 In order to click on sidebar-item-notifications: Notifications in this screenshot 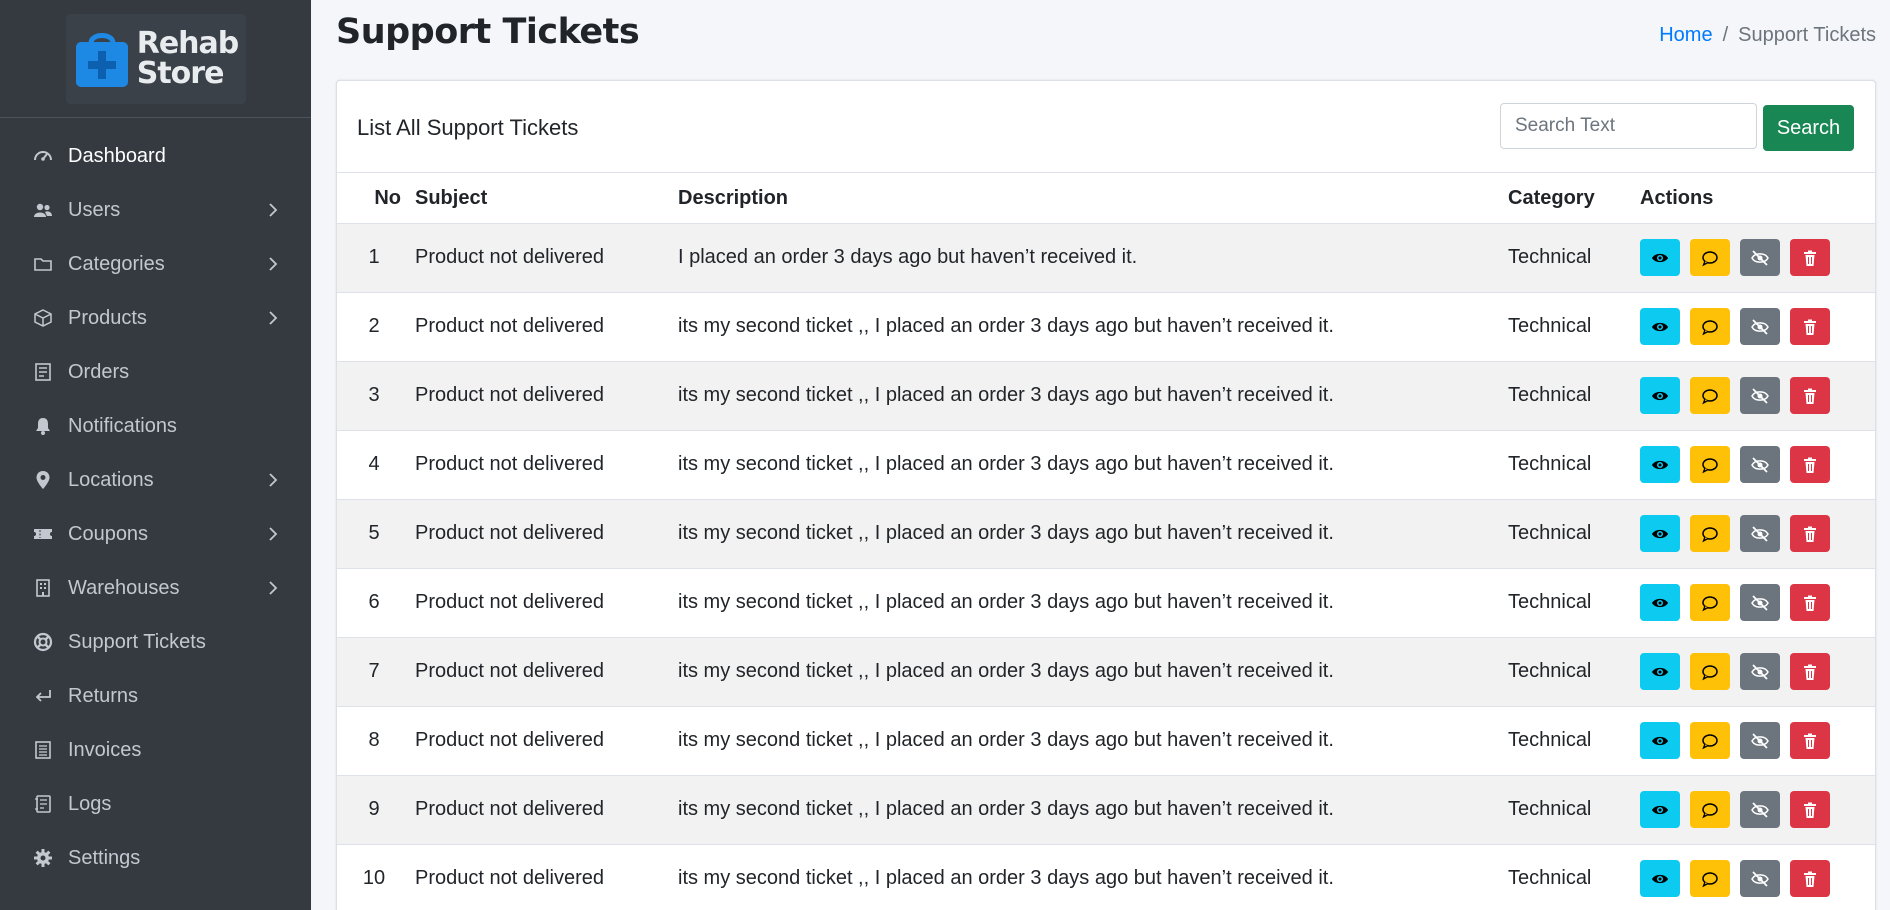, I will do `click(155, 426)`.